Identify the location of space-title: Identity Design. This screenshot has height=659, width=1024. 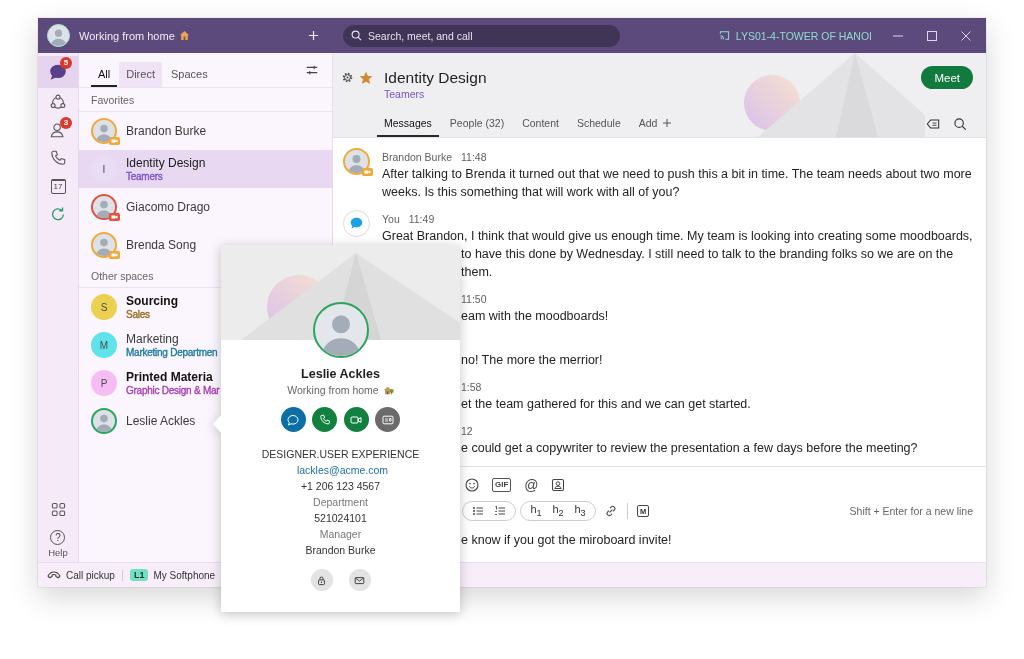
(435, 77).